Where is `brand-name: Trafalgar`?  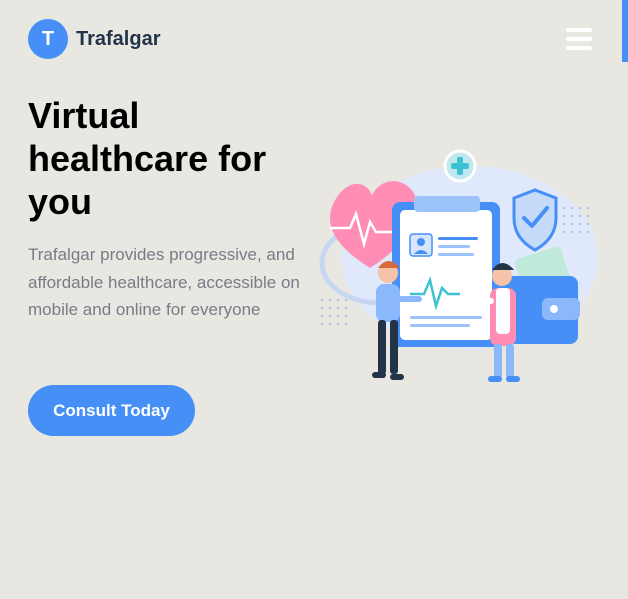 brand-name: Trafalgar is located at coordinates (118, 38).